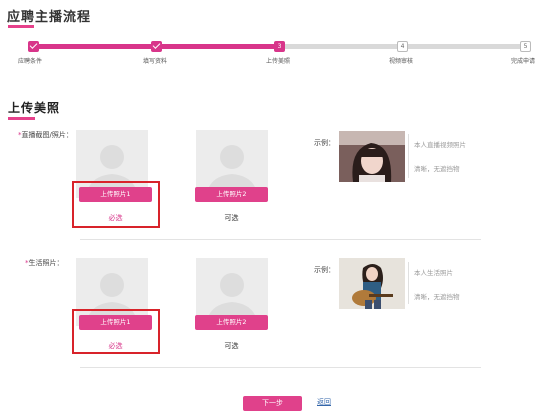 Image resolution: width=556 pixels, height=418 pixels. Describe the element at coordinates (440, 145) in the screenshot. I see `live-note-1: 本人直播视频照片` at that location.